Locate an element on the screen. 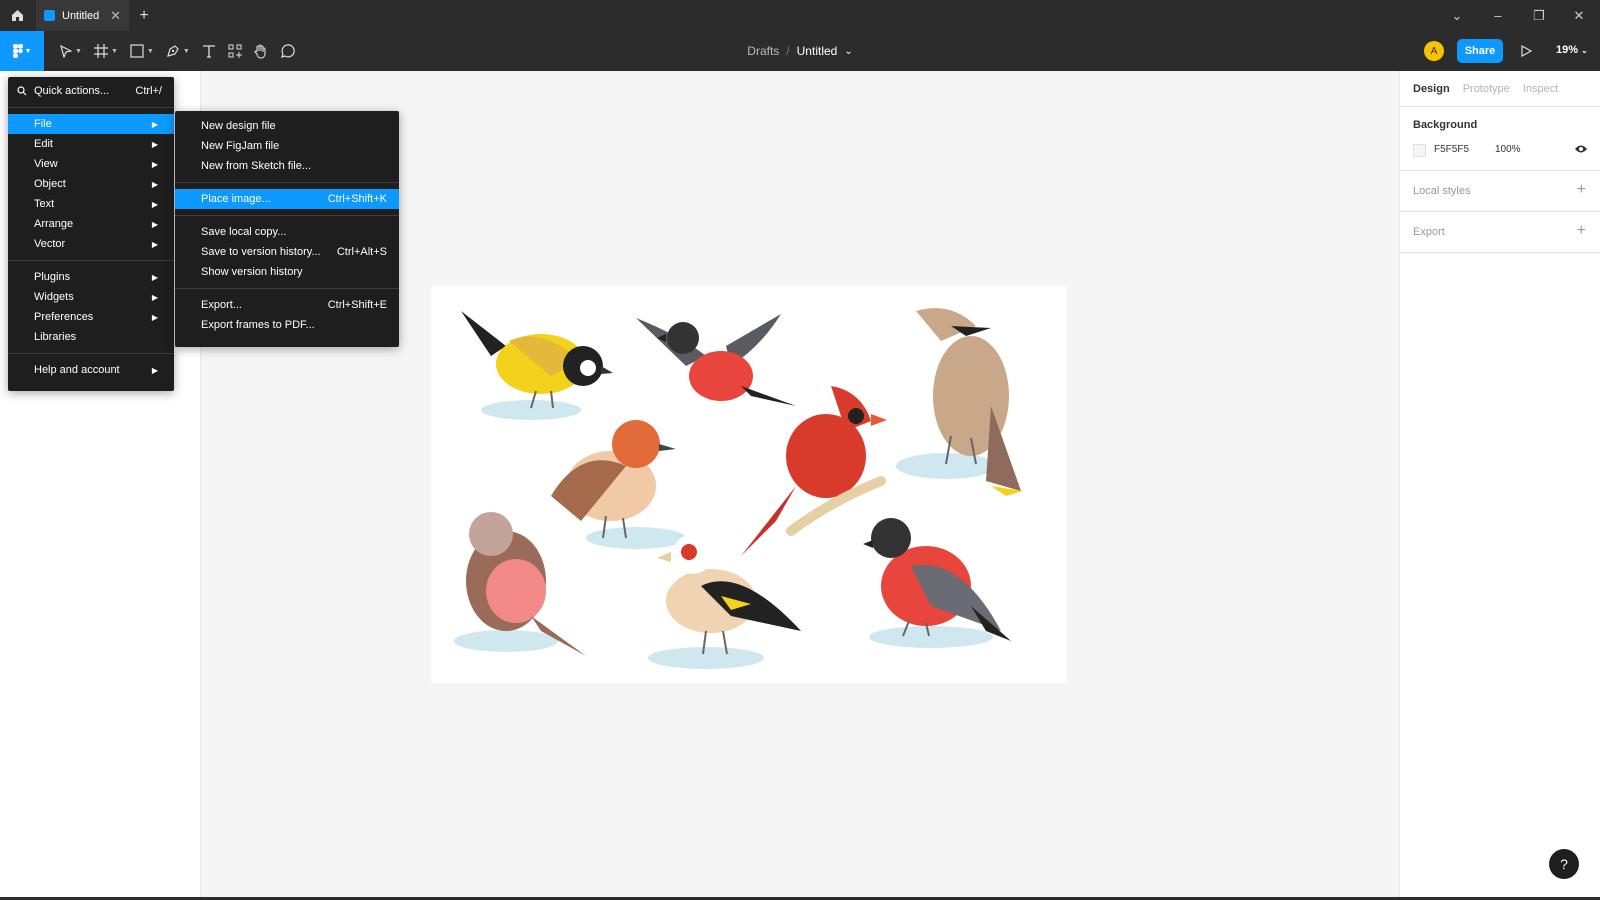  menu-item-object: Object ▶ is located at coordinates (91, 184).